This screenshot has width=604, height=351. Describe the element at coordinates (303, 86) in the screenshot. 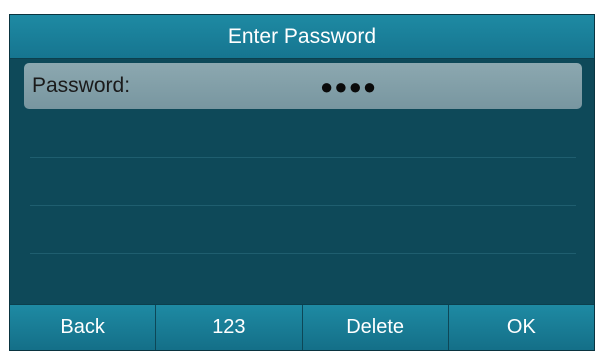

I see `password-field: Password: ●●●●` at that location.